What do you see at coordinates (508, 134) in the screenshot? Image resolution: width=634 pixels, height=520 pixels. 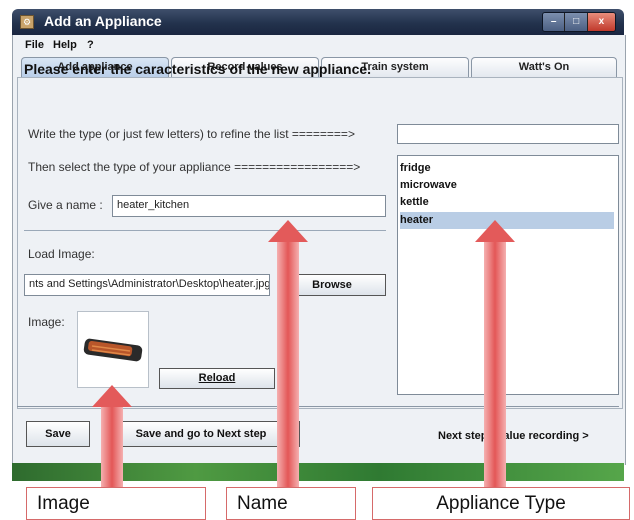 I see `filter-input` at bounding box center [508, 134].